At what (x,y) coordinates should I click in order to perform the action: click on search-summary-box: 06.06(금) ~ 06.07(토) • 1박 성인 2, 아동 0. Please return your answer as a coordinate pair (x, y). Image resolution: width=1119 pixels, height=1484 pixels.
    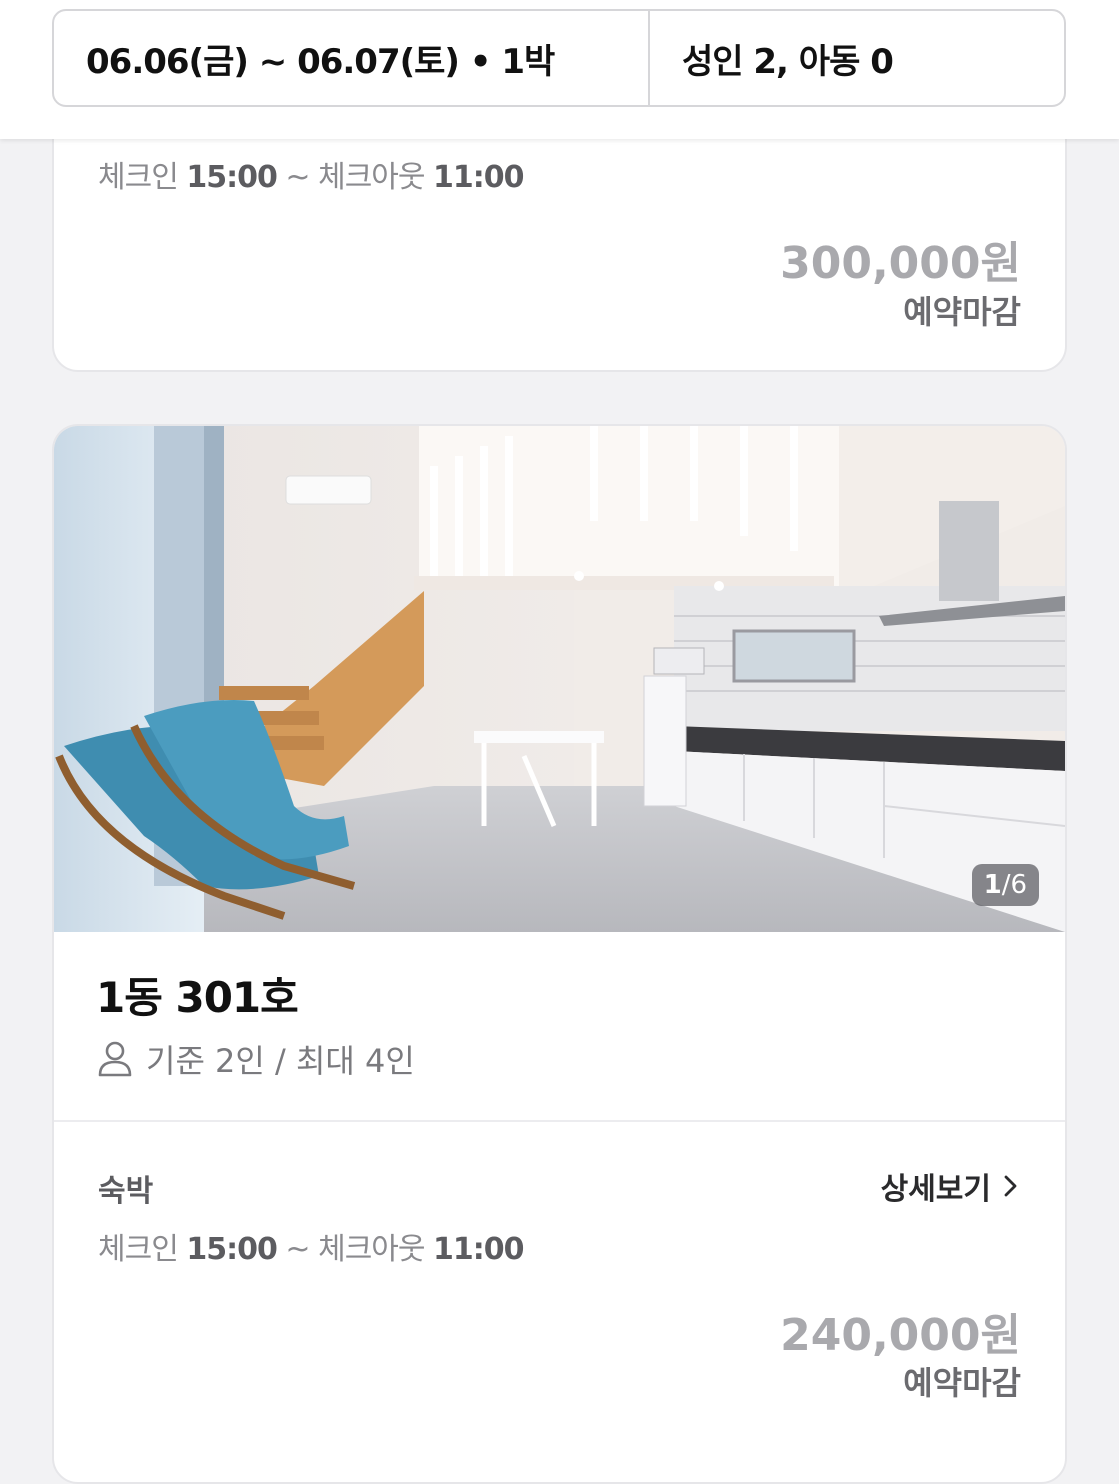
    Looking at the image, I should click on (559, 58).